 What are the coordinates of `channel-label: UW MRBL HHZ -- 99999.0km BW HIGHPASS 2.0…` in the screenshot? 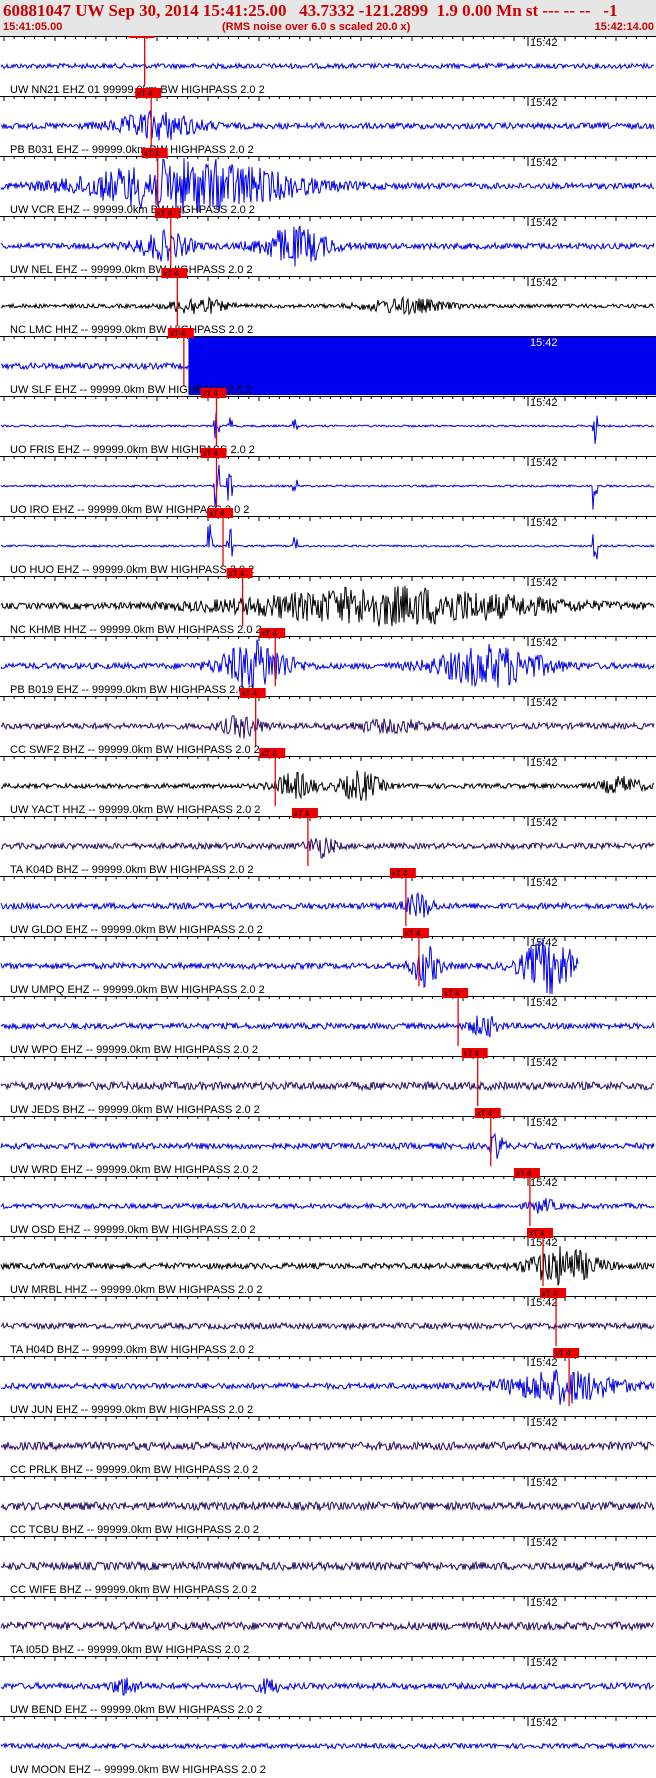 It's located at (136, 1290).